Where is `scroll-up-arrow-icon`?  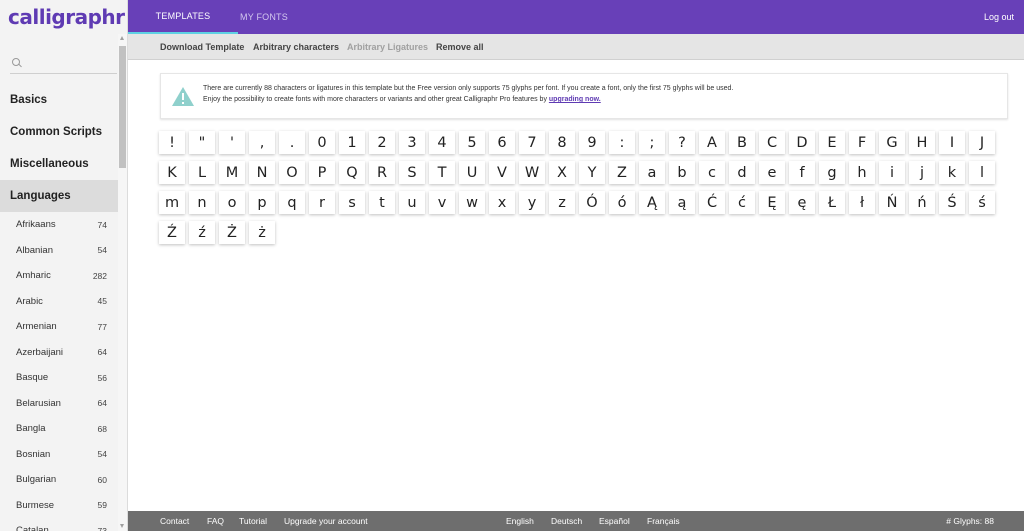
scroll-up-arrow-icon is located at coordinates (122, 38).